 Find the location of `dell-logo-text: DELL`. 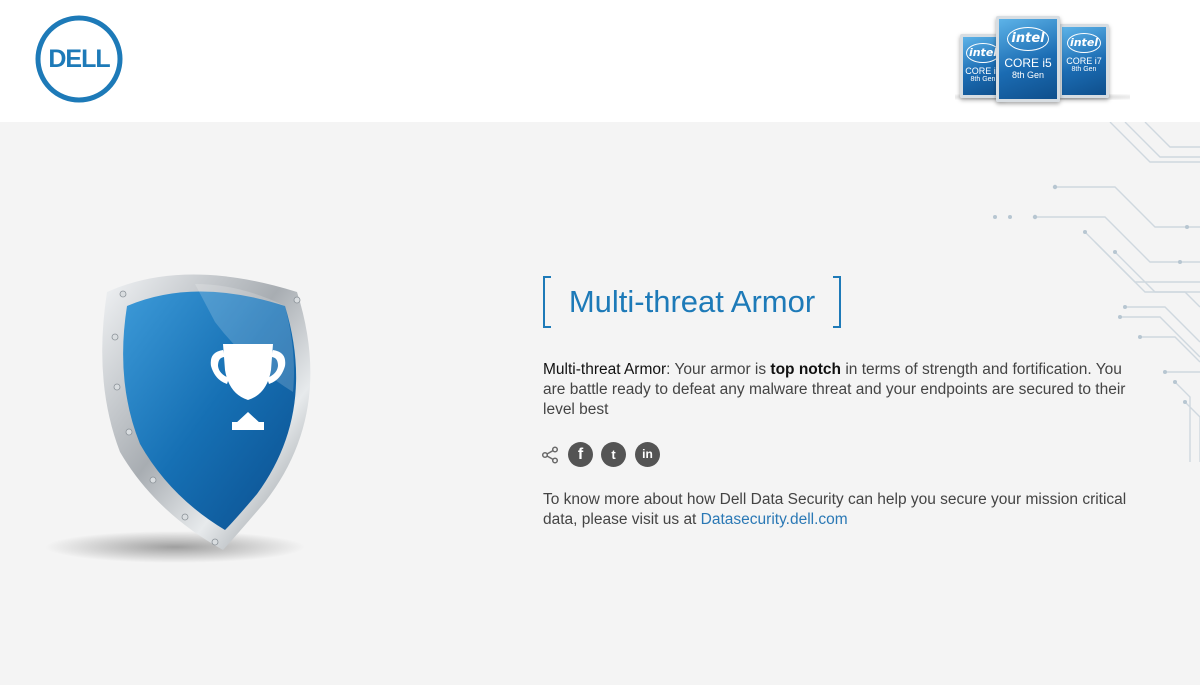

dell-logo-text: DELL is located at coordinates (79, 59).